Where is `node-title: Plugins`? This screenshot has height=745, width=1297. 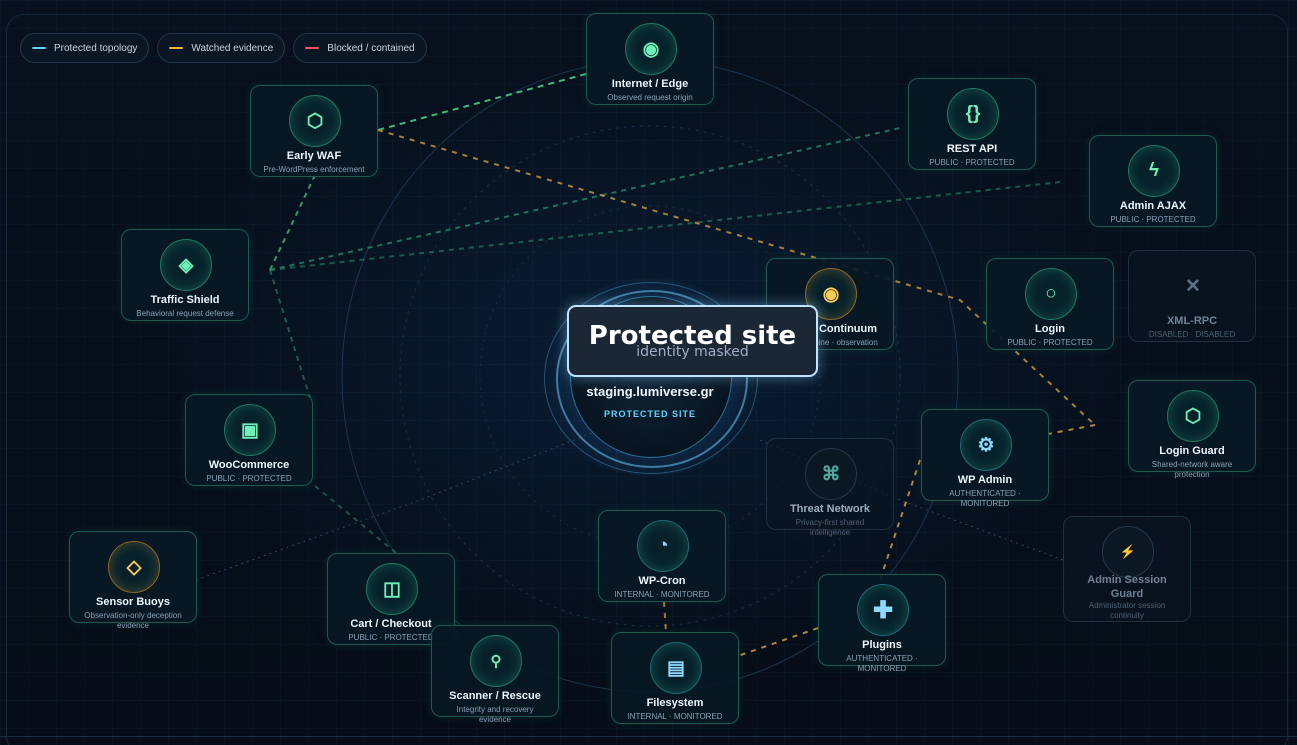 node-title: Plugins is located at coordinates (882, 645).